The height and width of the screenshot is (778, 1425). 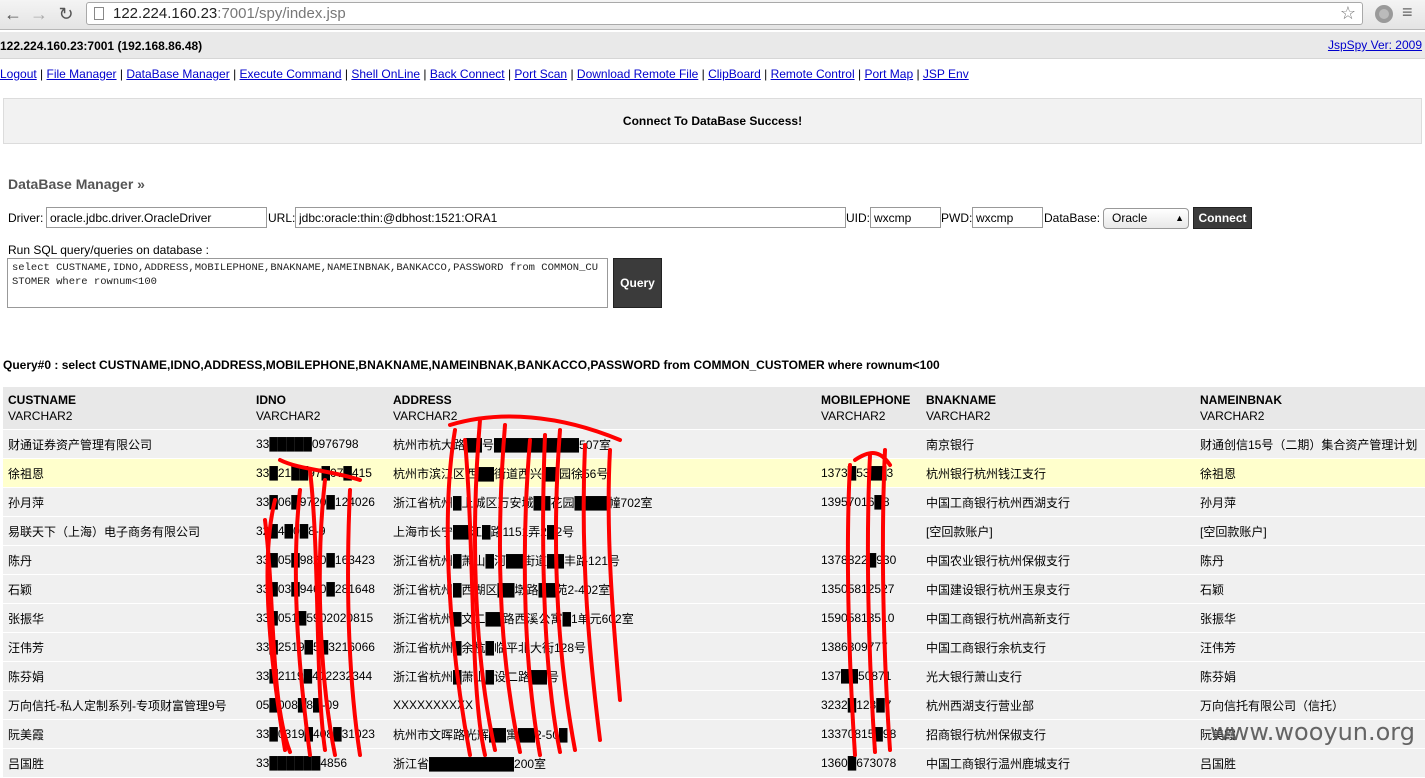 I want to click on column-name: BNAKNAME, so click(x=961, y=400).